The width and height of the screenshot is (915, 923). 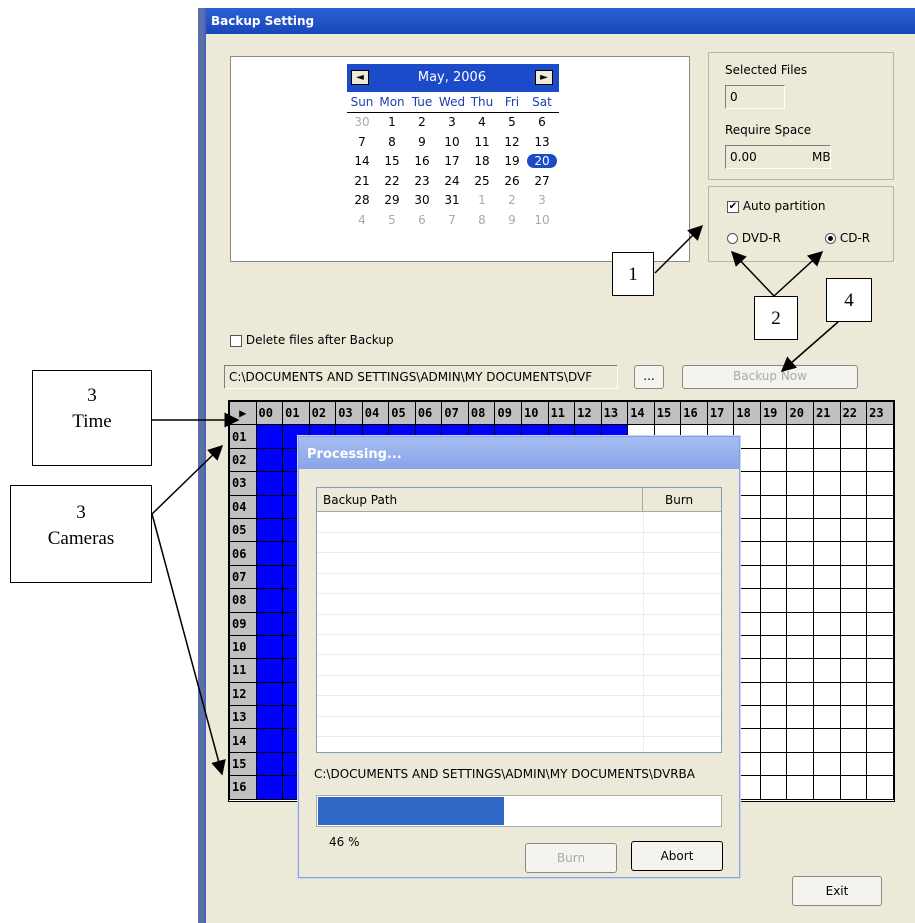 What do you see at coordinates (677, 856) in the screenshot?
I see `abort-button: Abort` at bounding box center [677, 856].